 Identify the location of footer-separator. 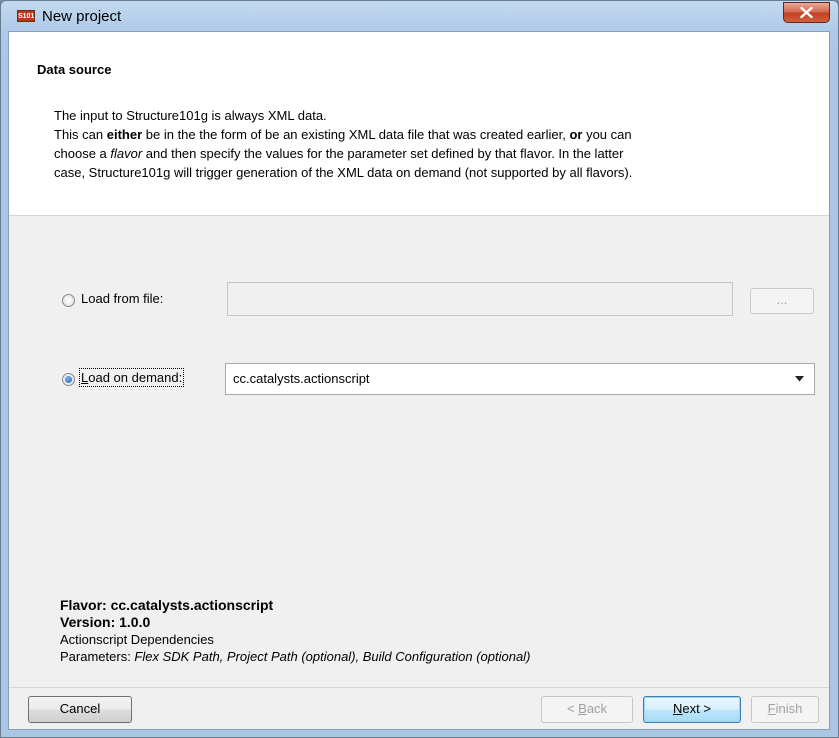
(419, 687).